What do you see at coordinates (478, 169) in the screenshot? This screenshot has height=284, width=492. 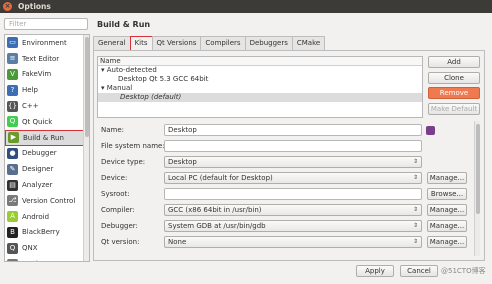 I see `form-scroll-thumb` at bounding box center [478, 169].